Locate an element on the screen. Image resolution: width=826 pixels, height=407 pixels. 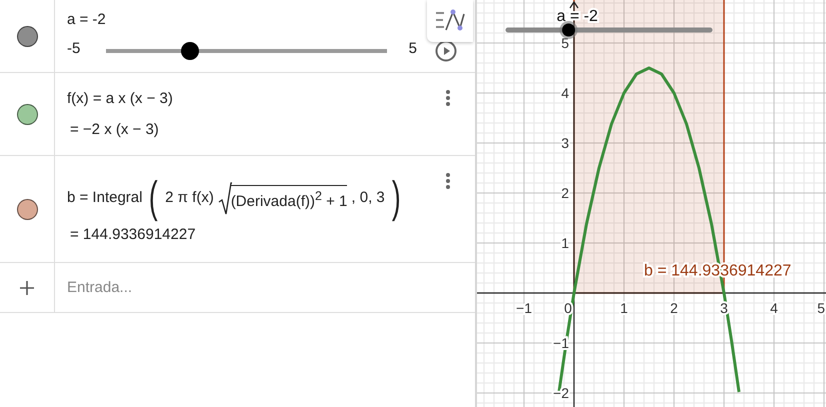
y-tick-label: 2 is located at coordinates (565, 193).